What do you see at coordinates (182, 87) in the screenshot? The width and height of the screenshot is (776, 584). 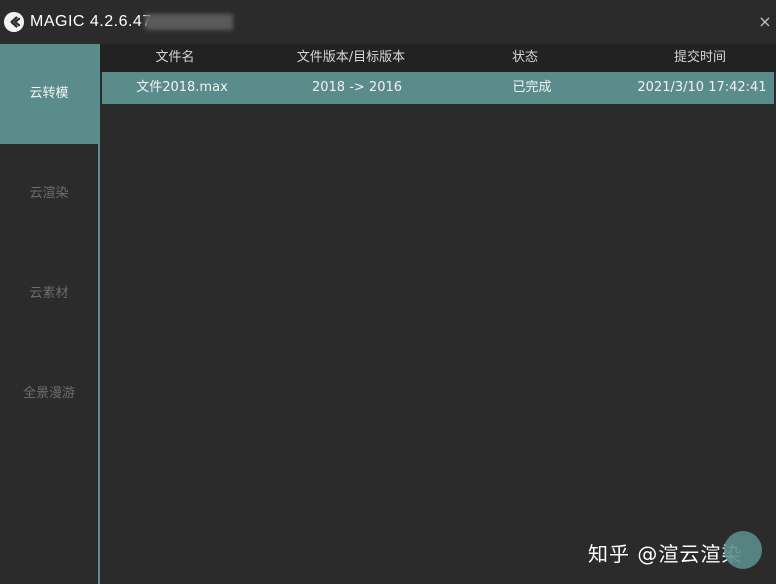 I see `cell-filename: 文件2018.max` at bounding box center [182, 87].